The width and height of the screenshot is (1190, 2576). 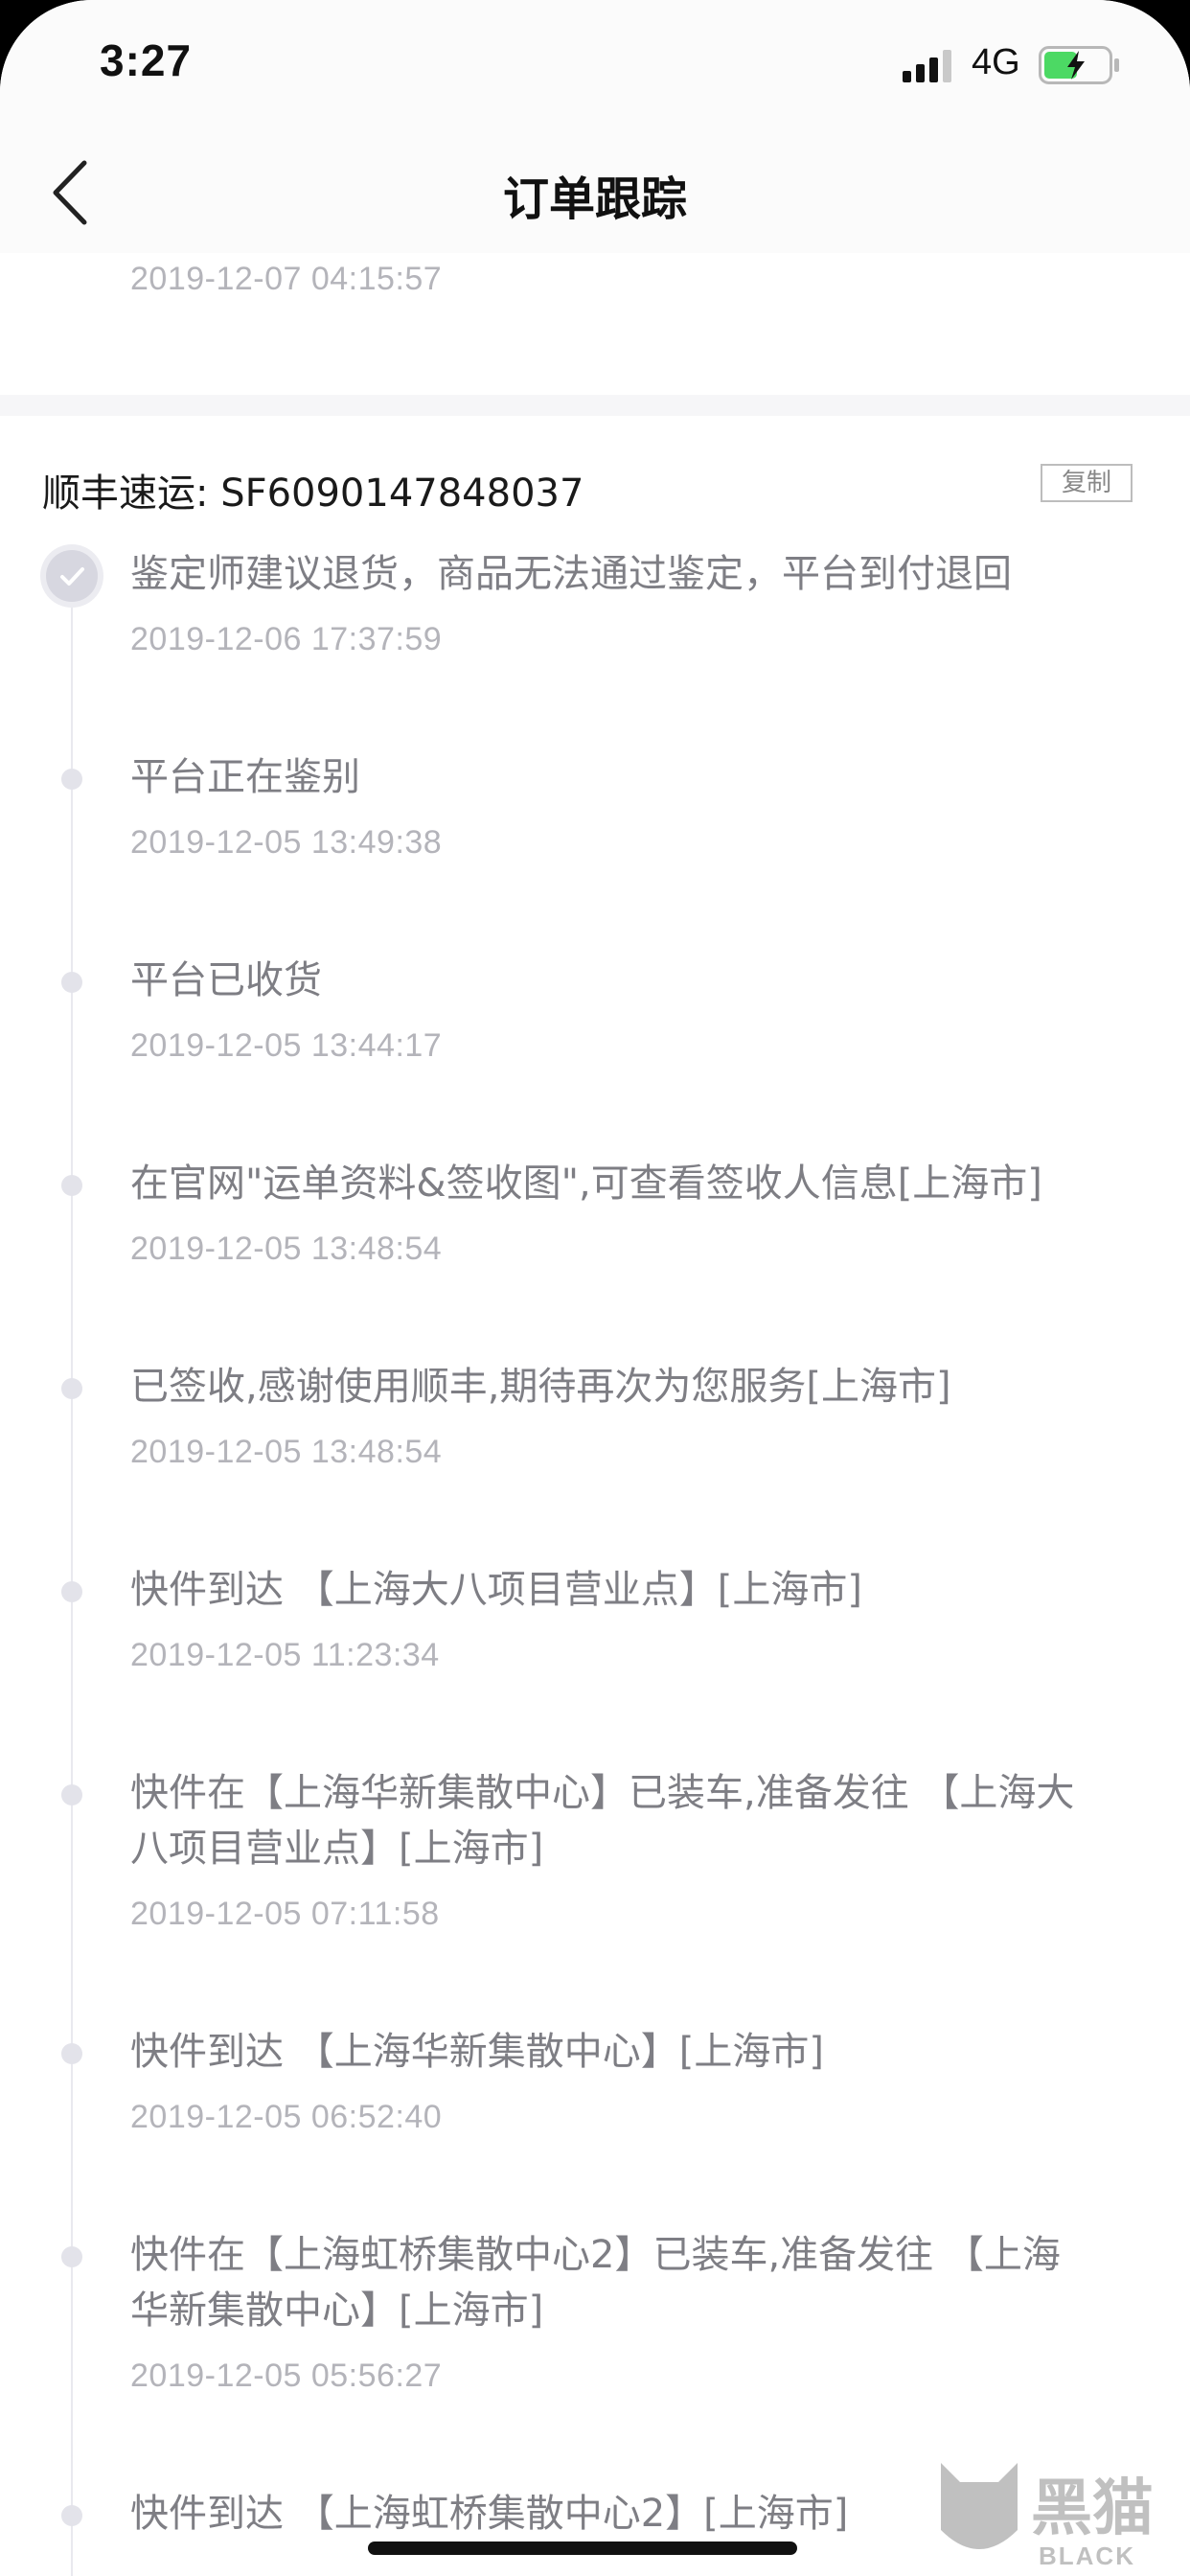 I want to click on event-time: 2019-12-07 04:15:57, so click(x=287, y=279).